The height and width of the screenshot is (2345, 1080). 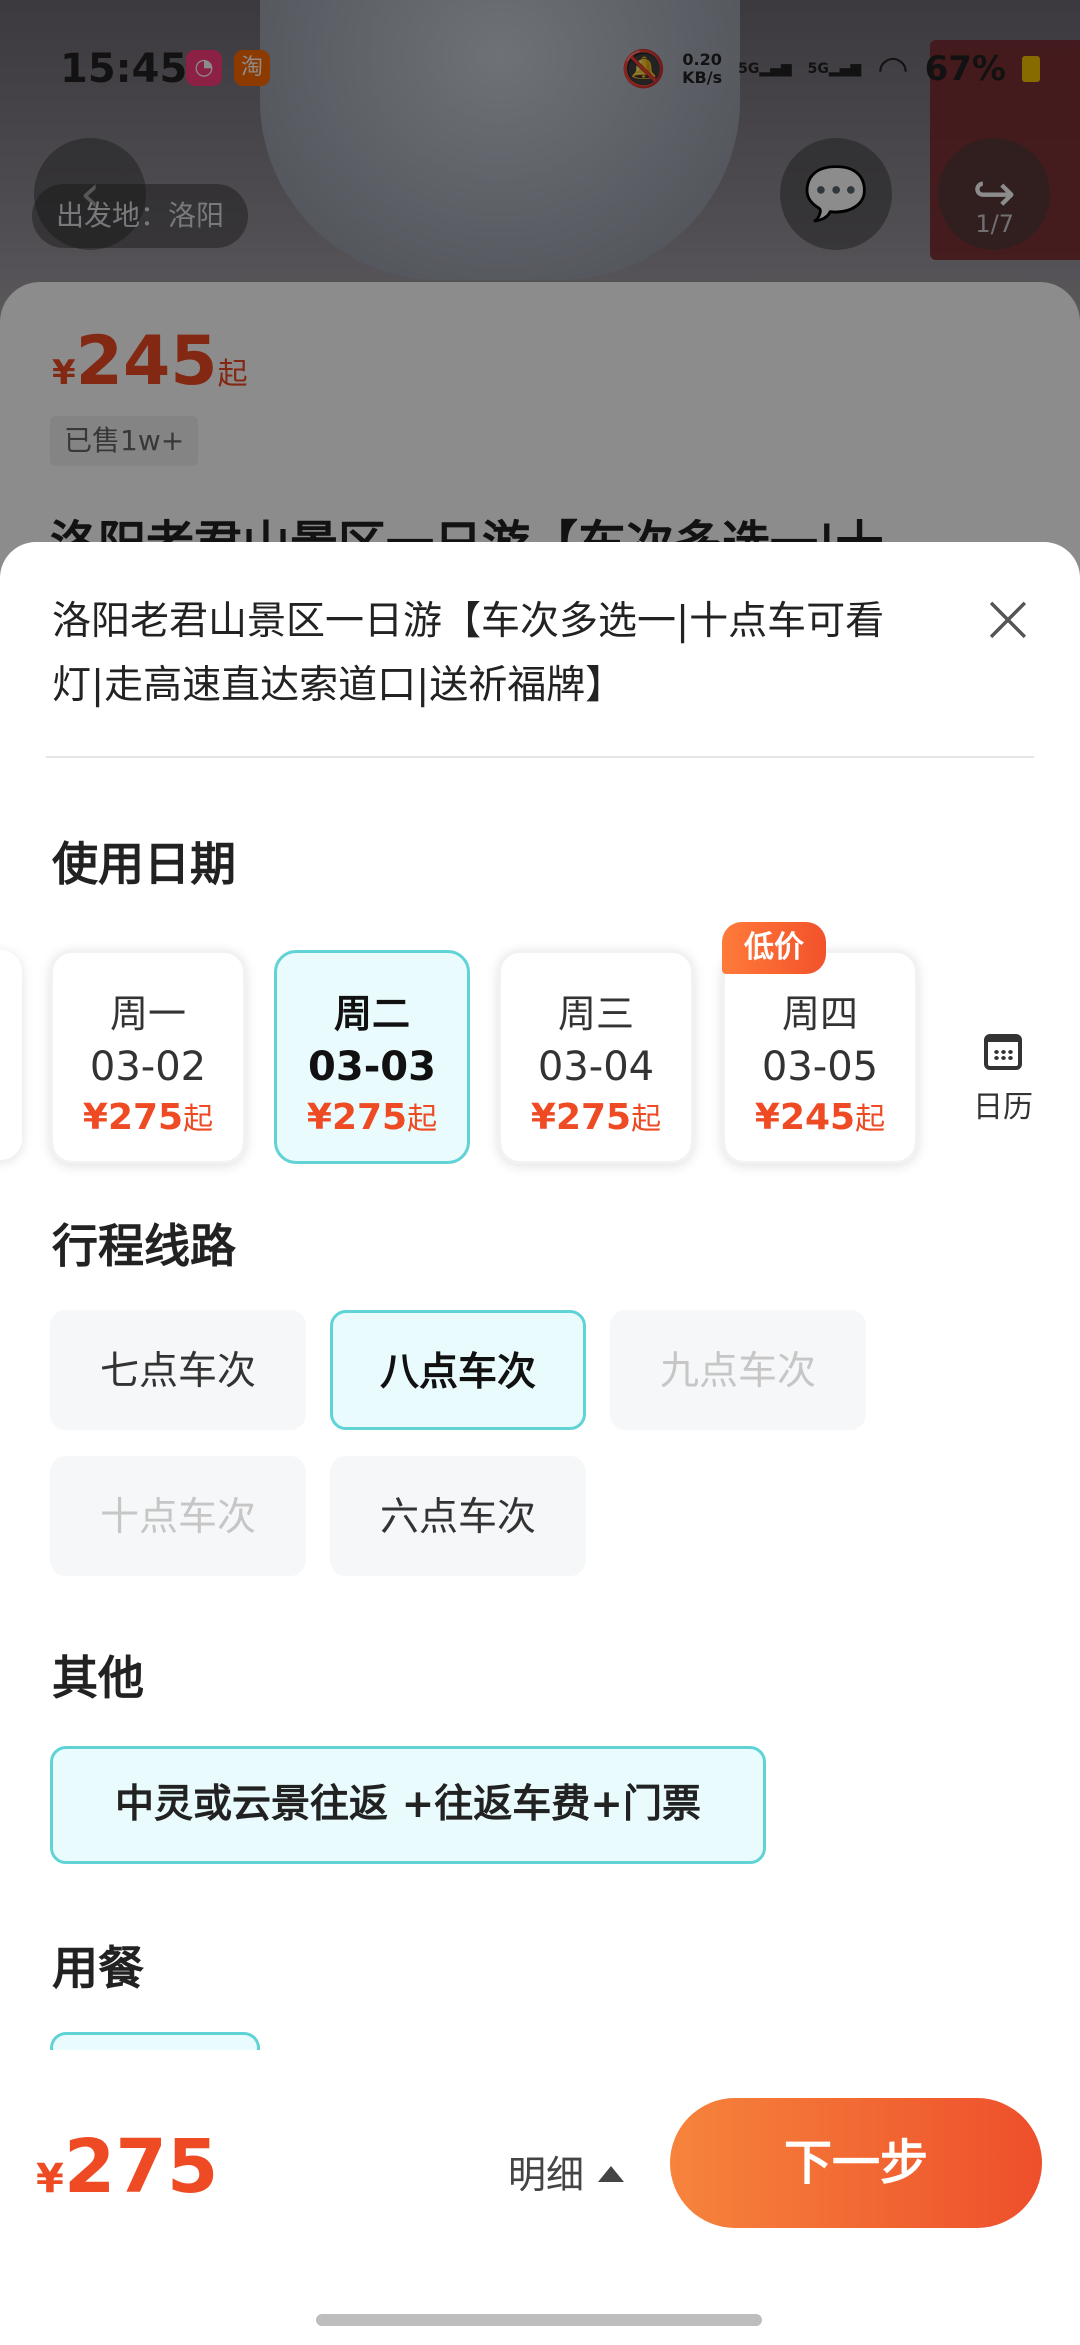 I want to click on price-detail-button: 明细, so click(x=566, y=2171).